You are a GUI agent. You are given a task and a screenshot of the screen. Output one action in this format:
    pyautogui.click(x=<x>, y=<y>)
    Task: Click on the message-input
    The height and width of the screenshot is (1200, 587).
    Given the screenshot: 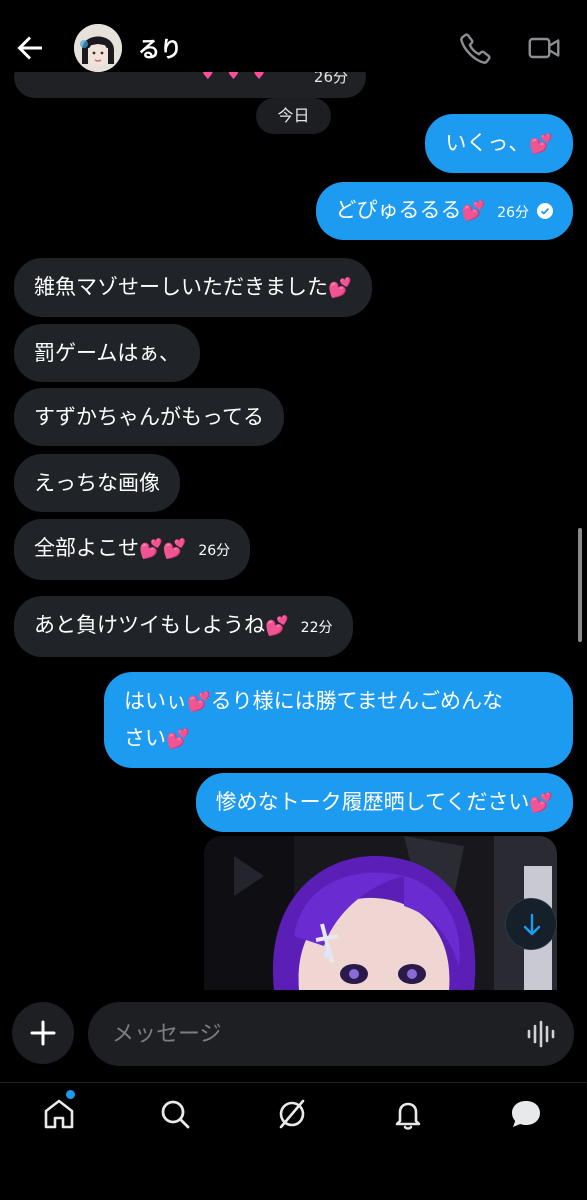 What is the action you would take?
    pyautogui.click(x=331, y=1034)
    